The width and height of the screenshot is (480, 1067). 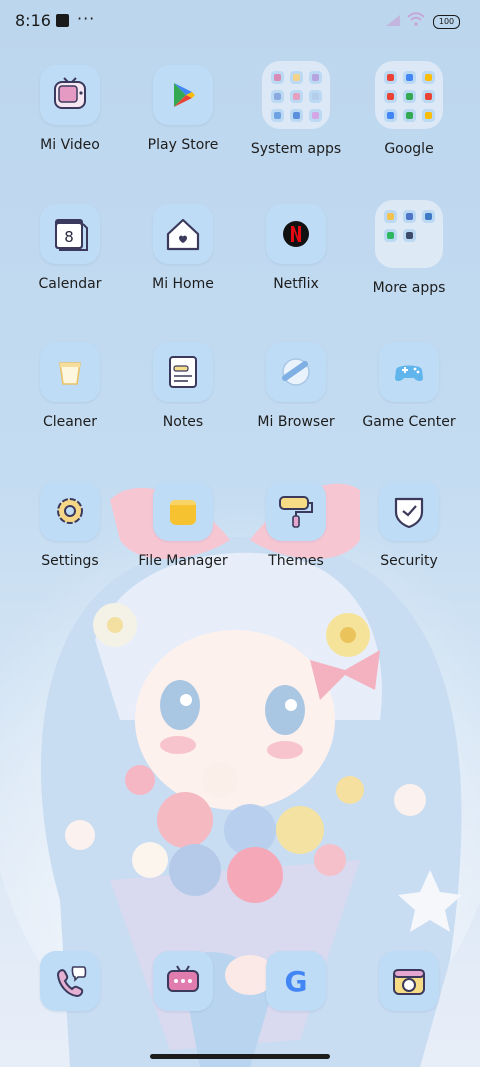 I want to click on app-themes: Themes, so click(x=296, y=525).